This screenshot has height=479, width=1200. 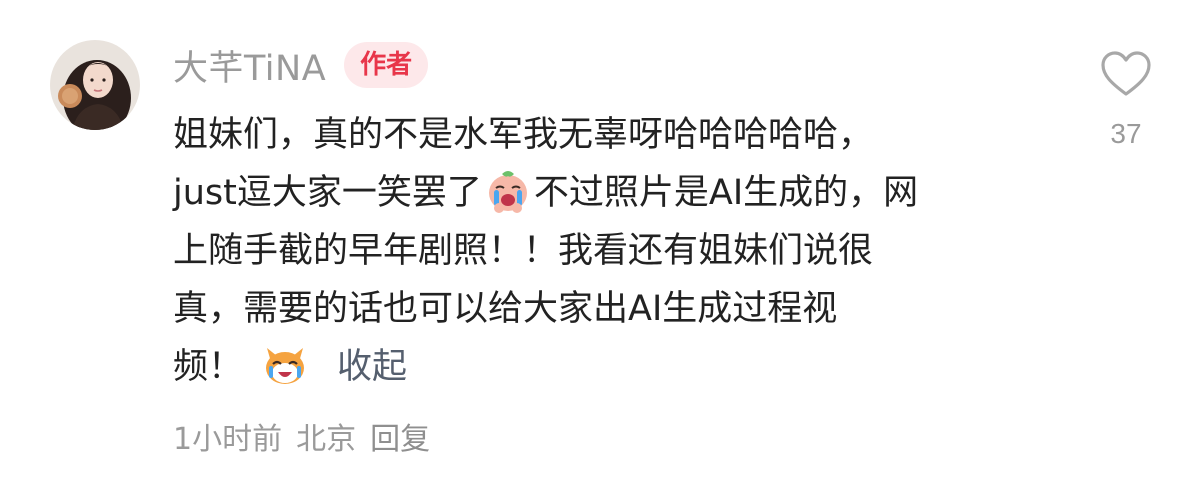 I want to click on comment-text: 真，需要的话也可以给大家出AI生成过程视, so click(x=505, y=309).